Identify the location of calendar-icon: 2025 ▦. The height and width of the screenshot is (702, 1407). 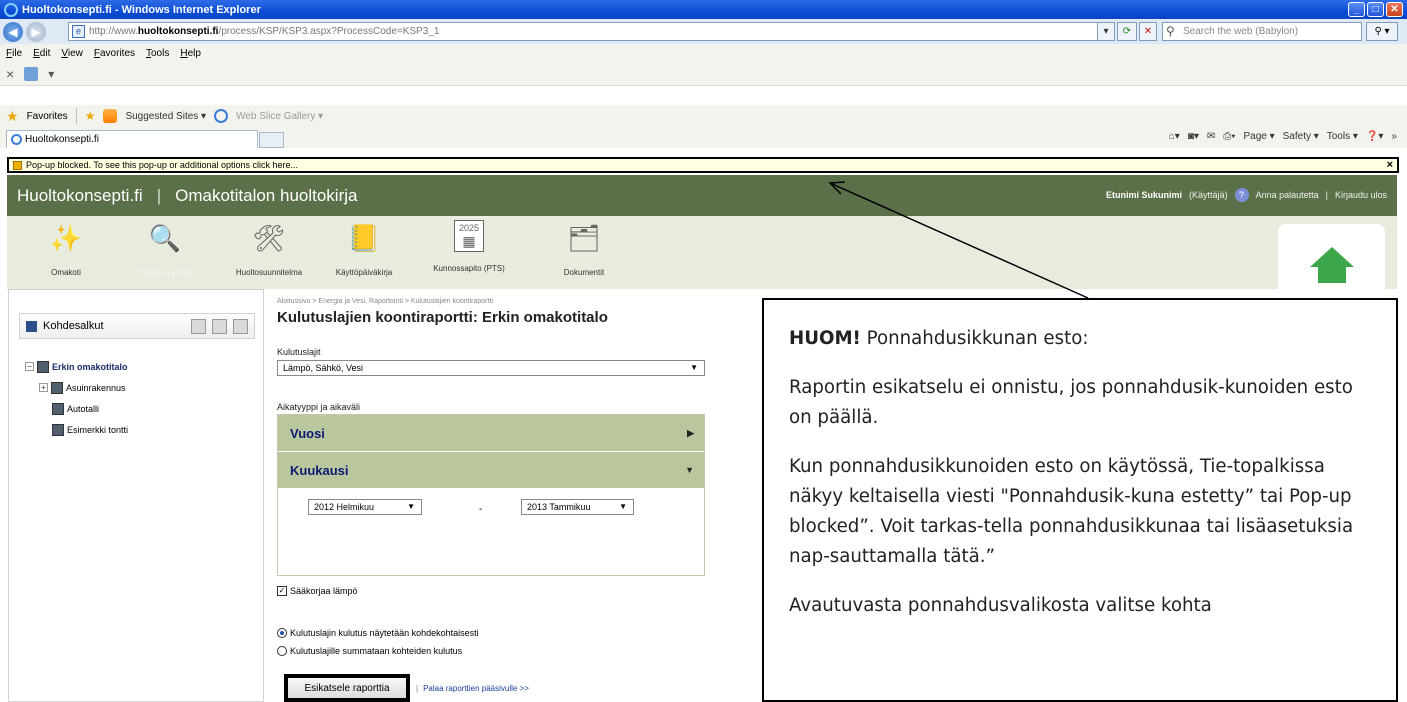
(469, 236).